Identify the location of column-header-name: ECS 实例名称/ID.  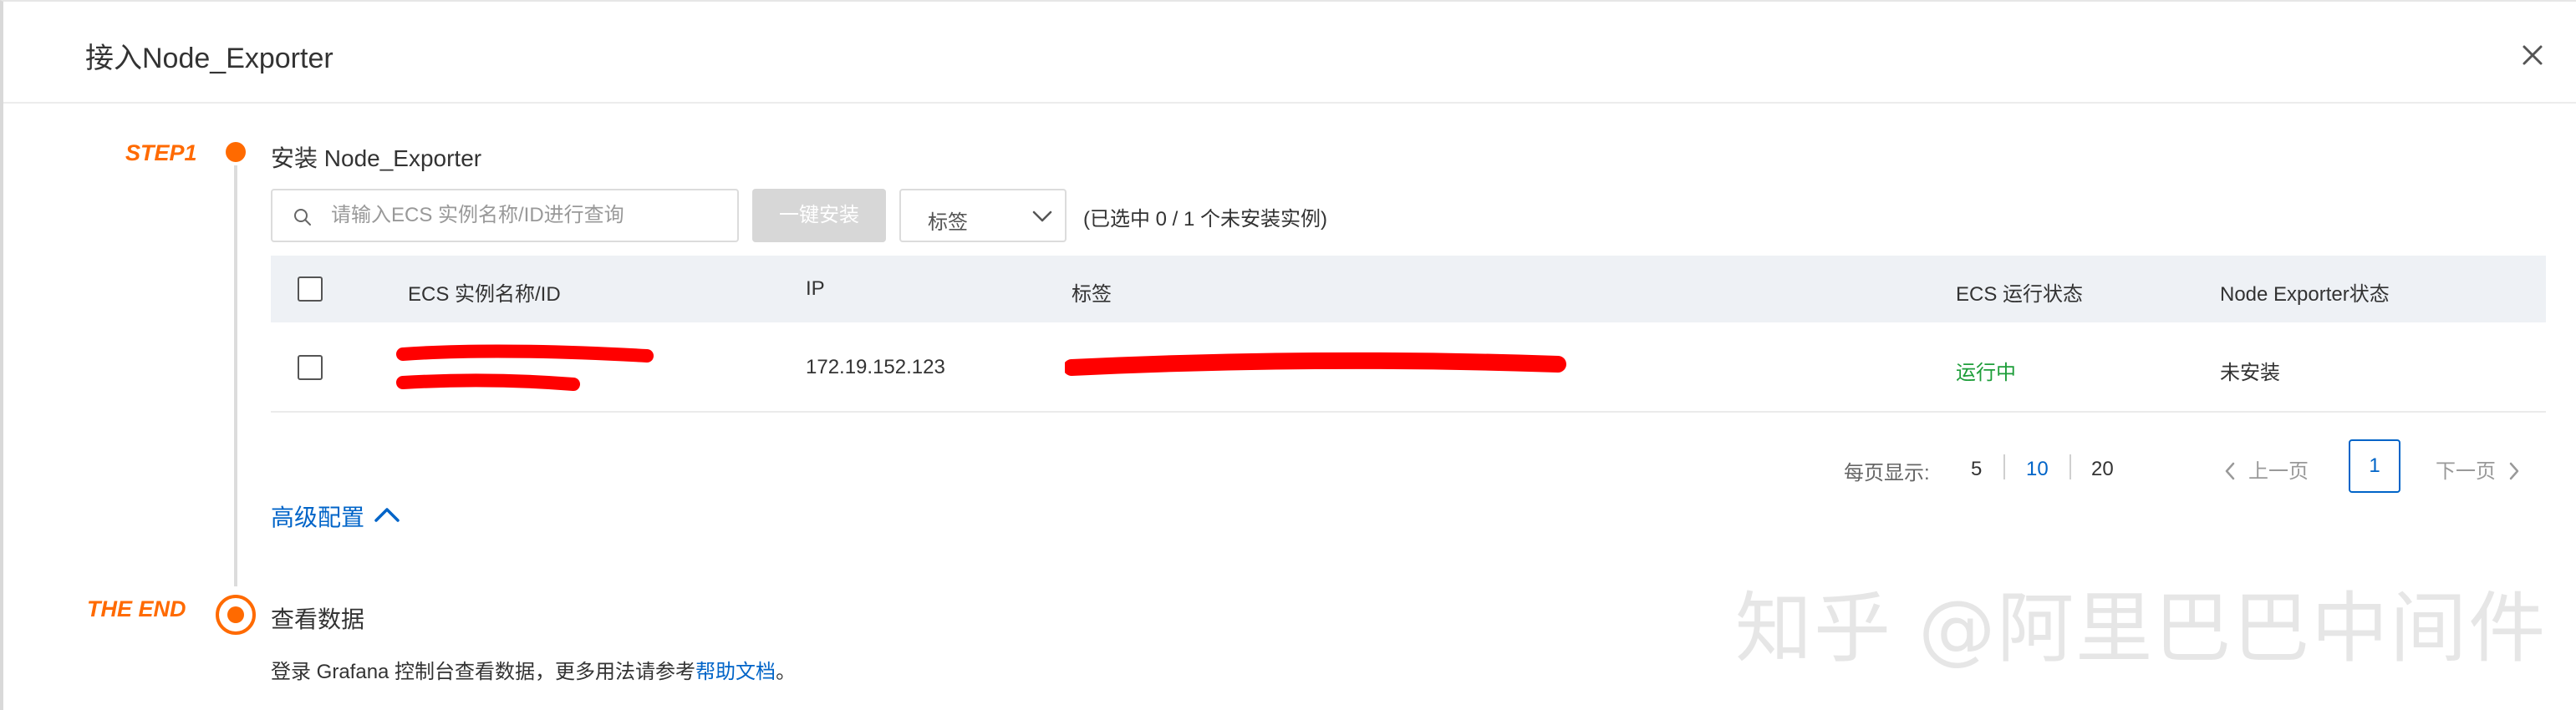
(484, 294).